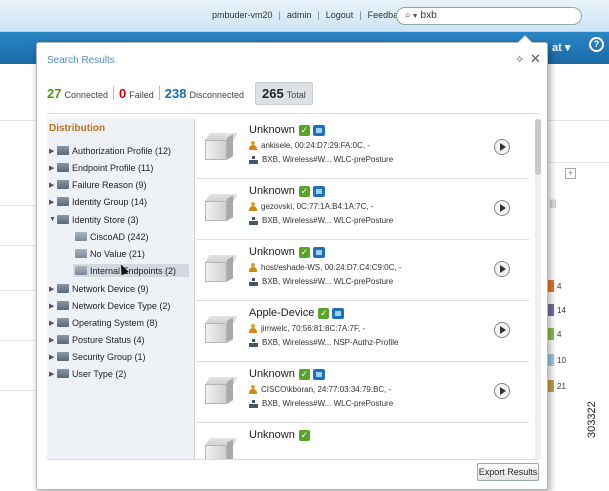  Describe the element at coordinates (299, 15) in the screenshot. I see `user-link: admin` at that location.